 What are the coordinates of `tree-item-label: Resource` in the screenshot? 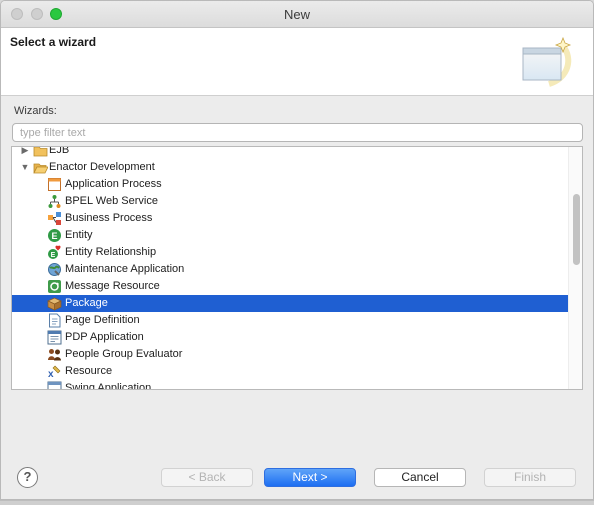 It's located at (89, 371).